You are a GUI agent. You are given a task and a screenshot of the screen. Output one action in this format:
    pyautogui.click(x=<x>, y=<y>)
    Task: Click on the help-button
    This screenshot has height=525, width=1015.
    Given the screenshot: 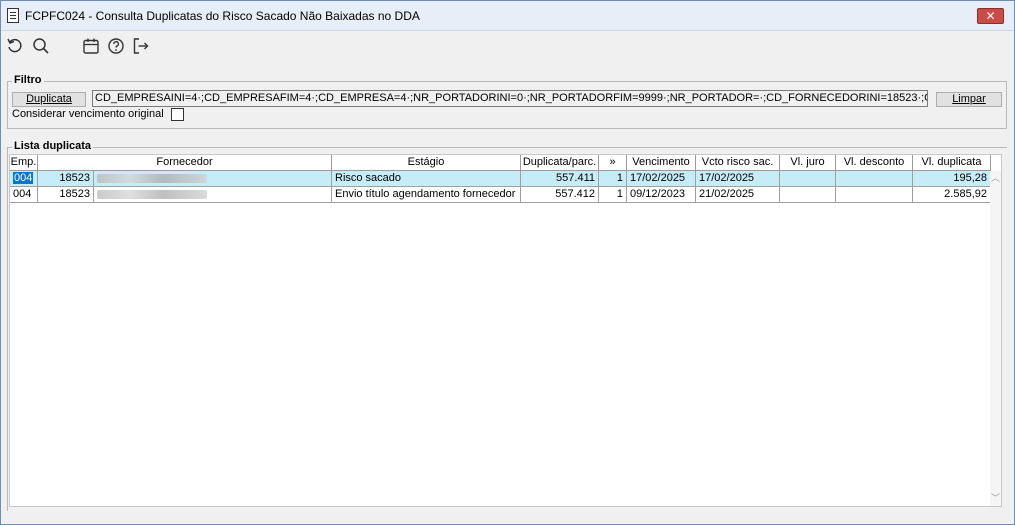 What is the action you would take?
    pyautogui.click(x=116, y=46)
    